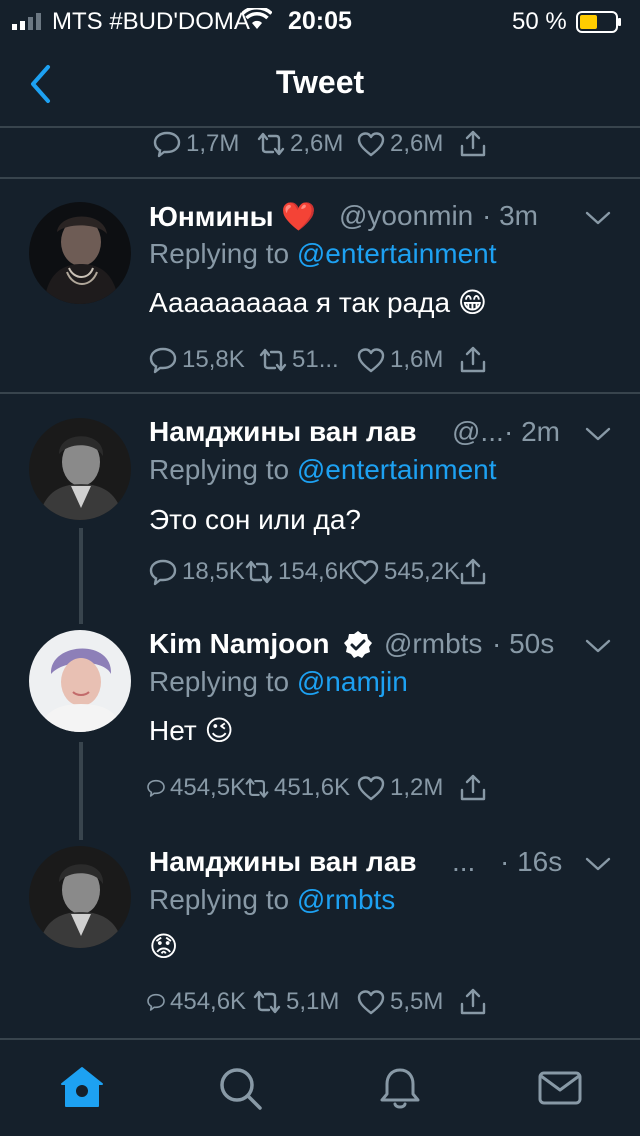  What do you see at coordinates (523, 643) in the screenshot?
I see `timestamp: · 50s` at bounding box center [523, 643].